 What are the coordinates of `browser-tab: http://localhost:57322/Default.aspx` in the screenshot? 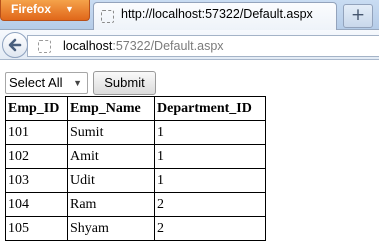 It's located at (215, 16).